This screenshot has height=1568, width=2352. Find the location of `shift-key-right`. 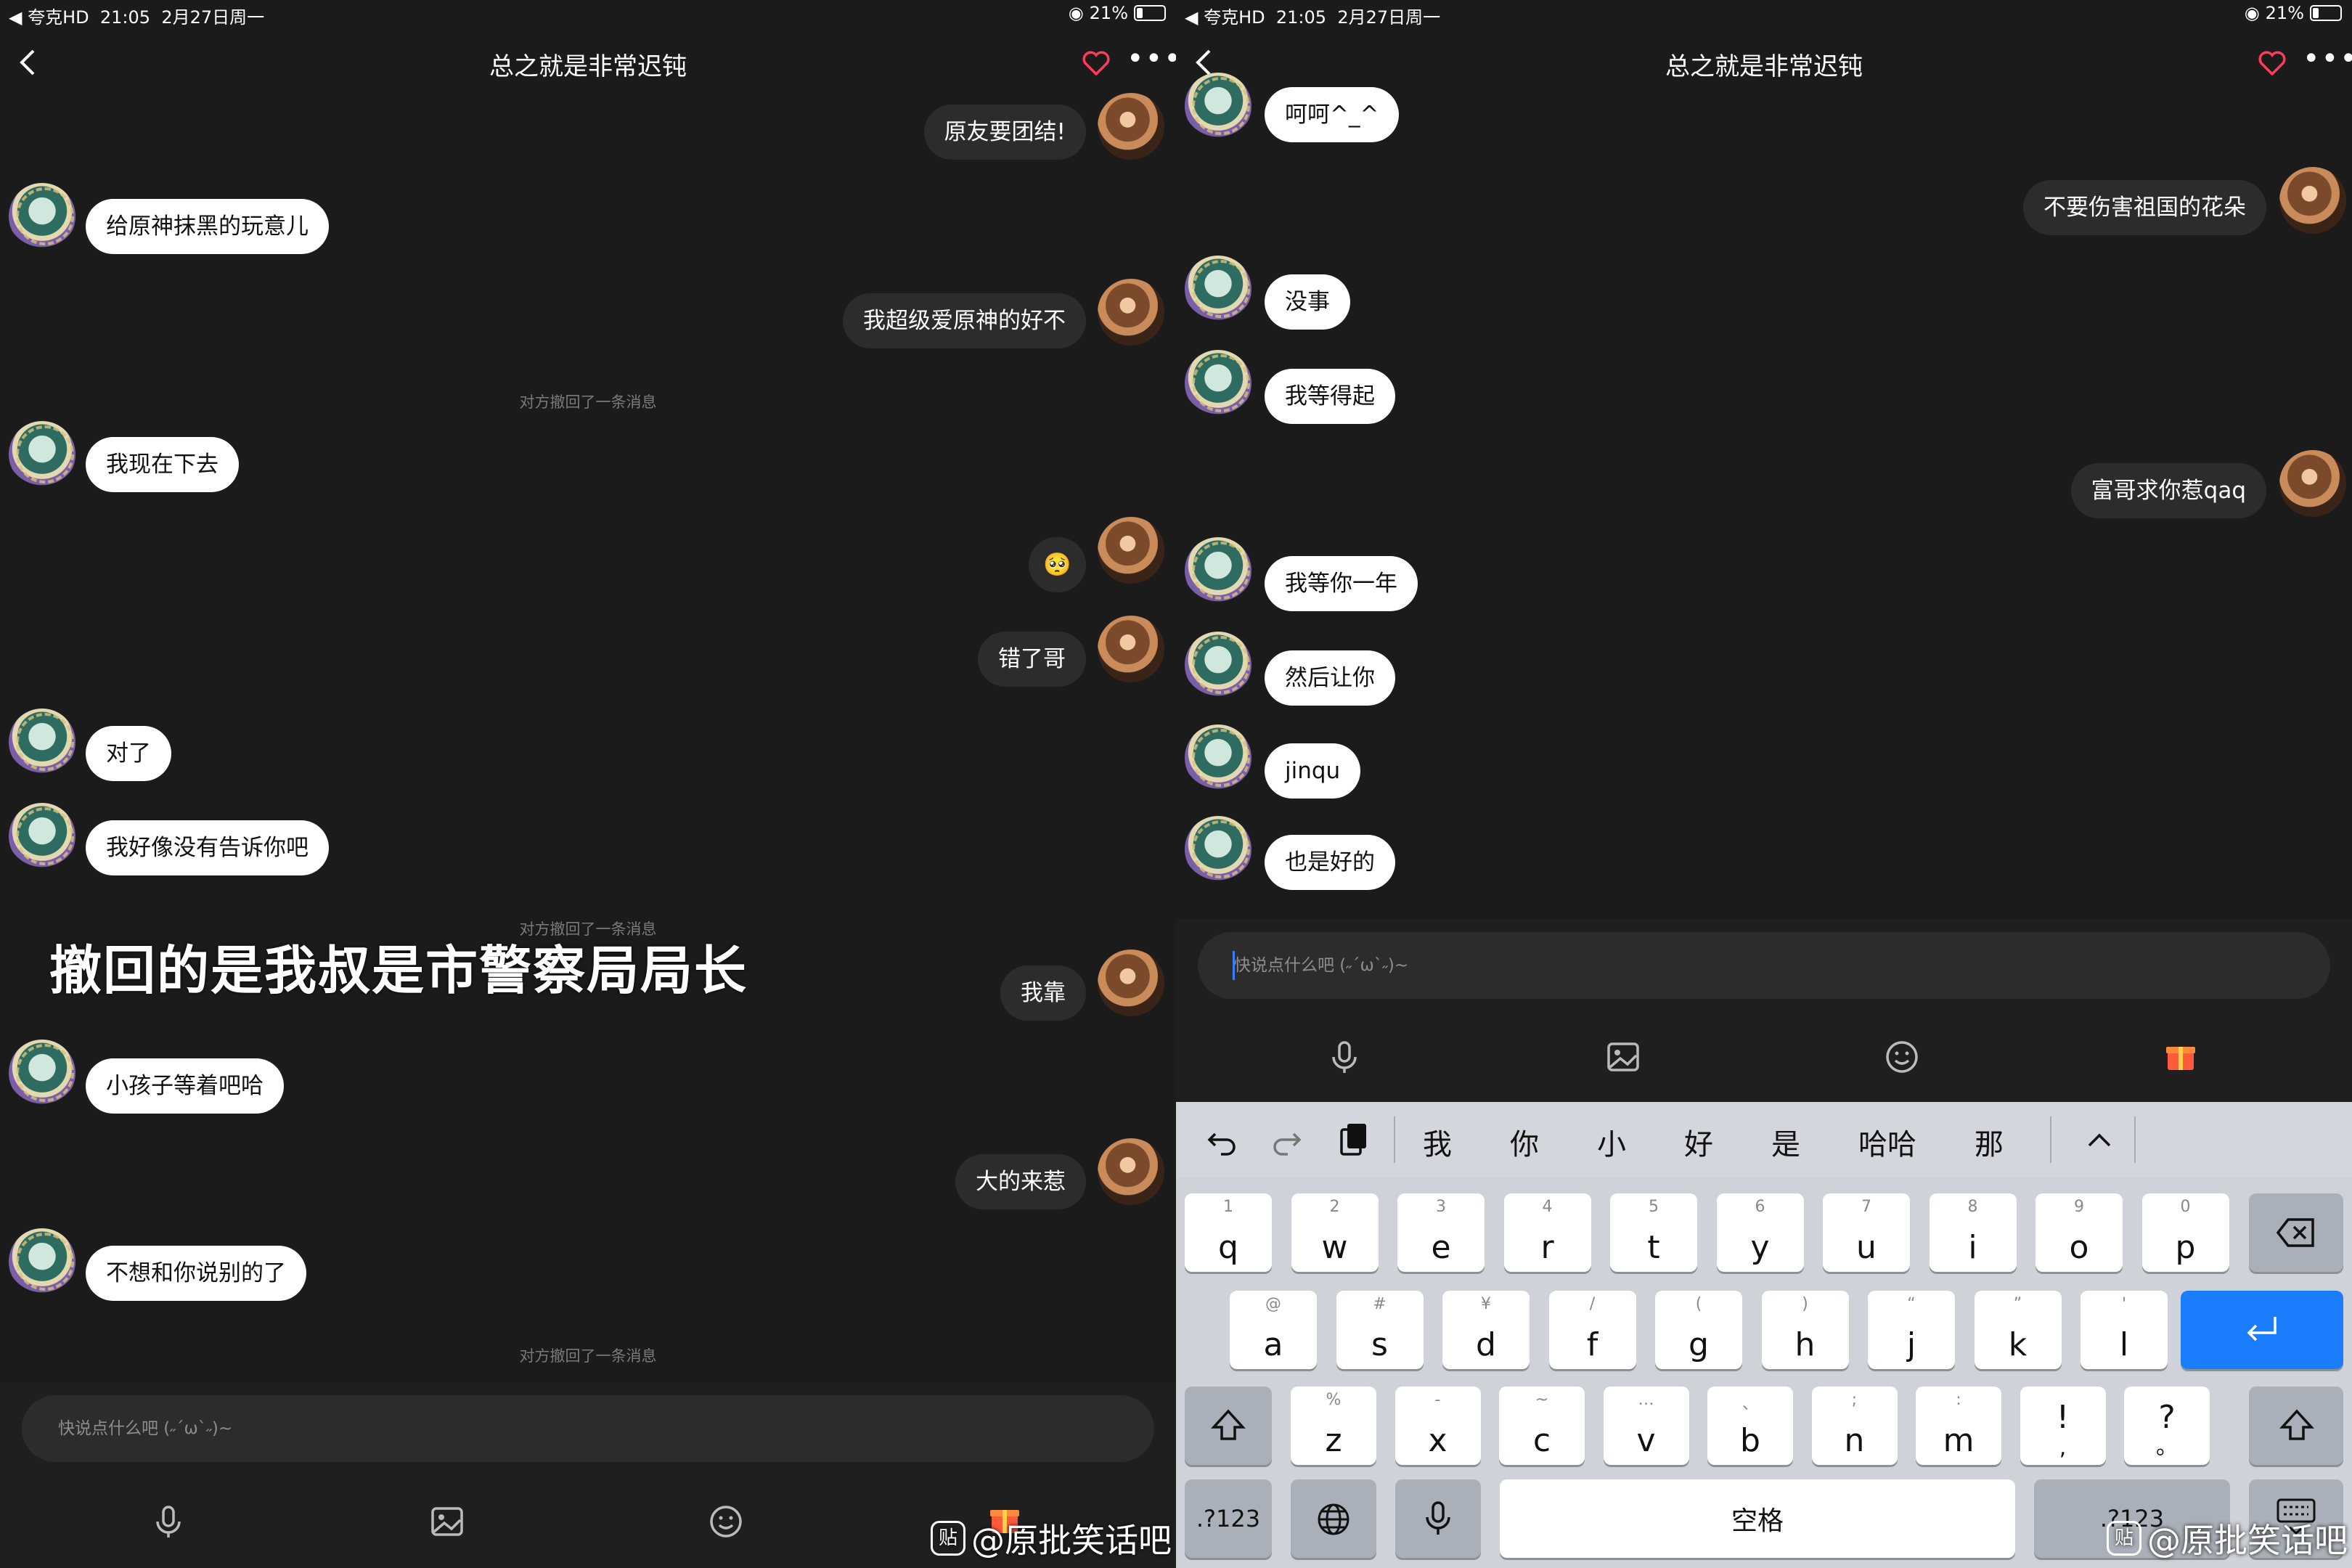

shift-key-right is located at coordinates (2296, 1426).